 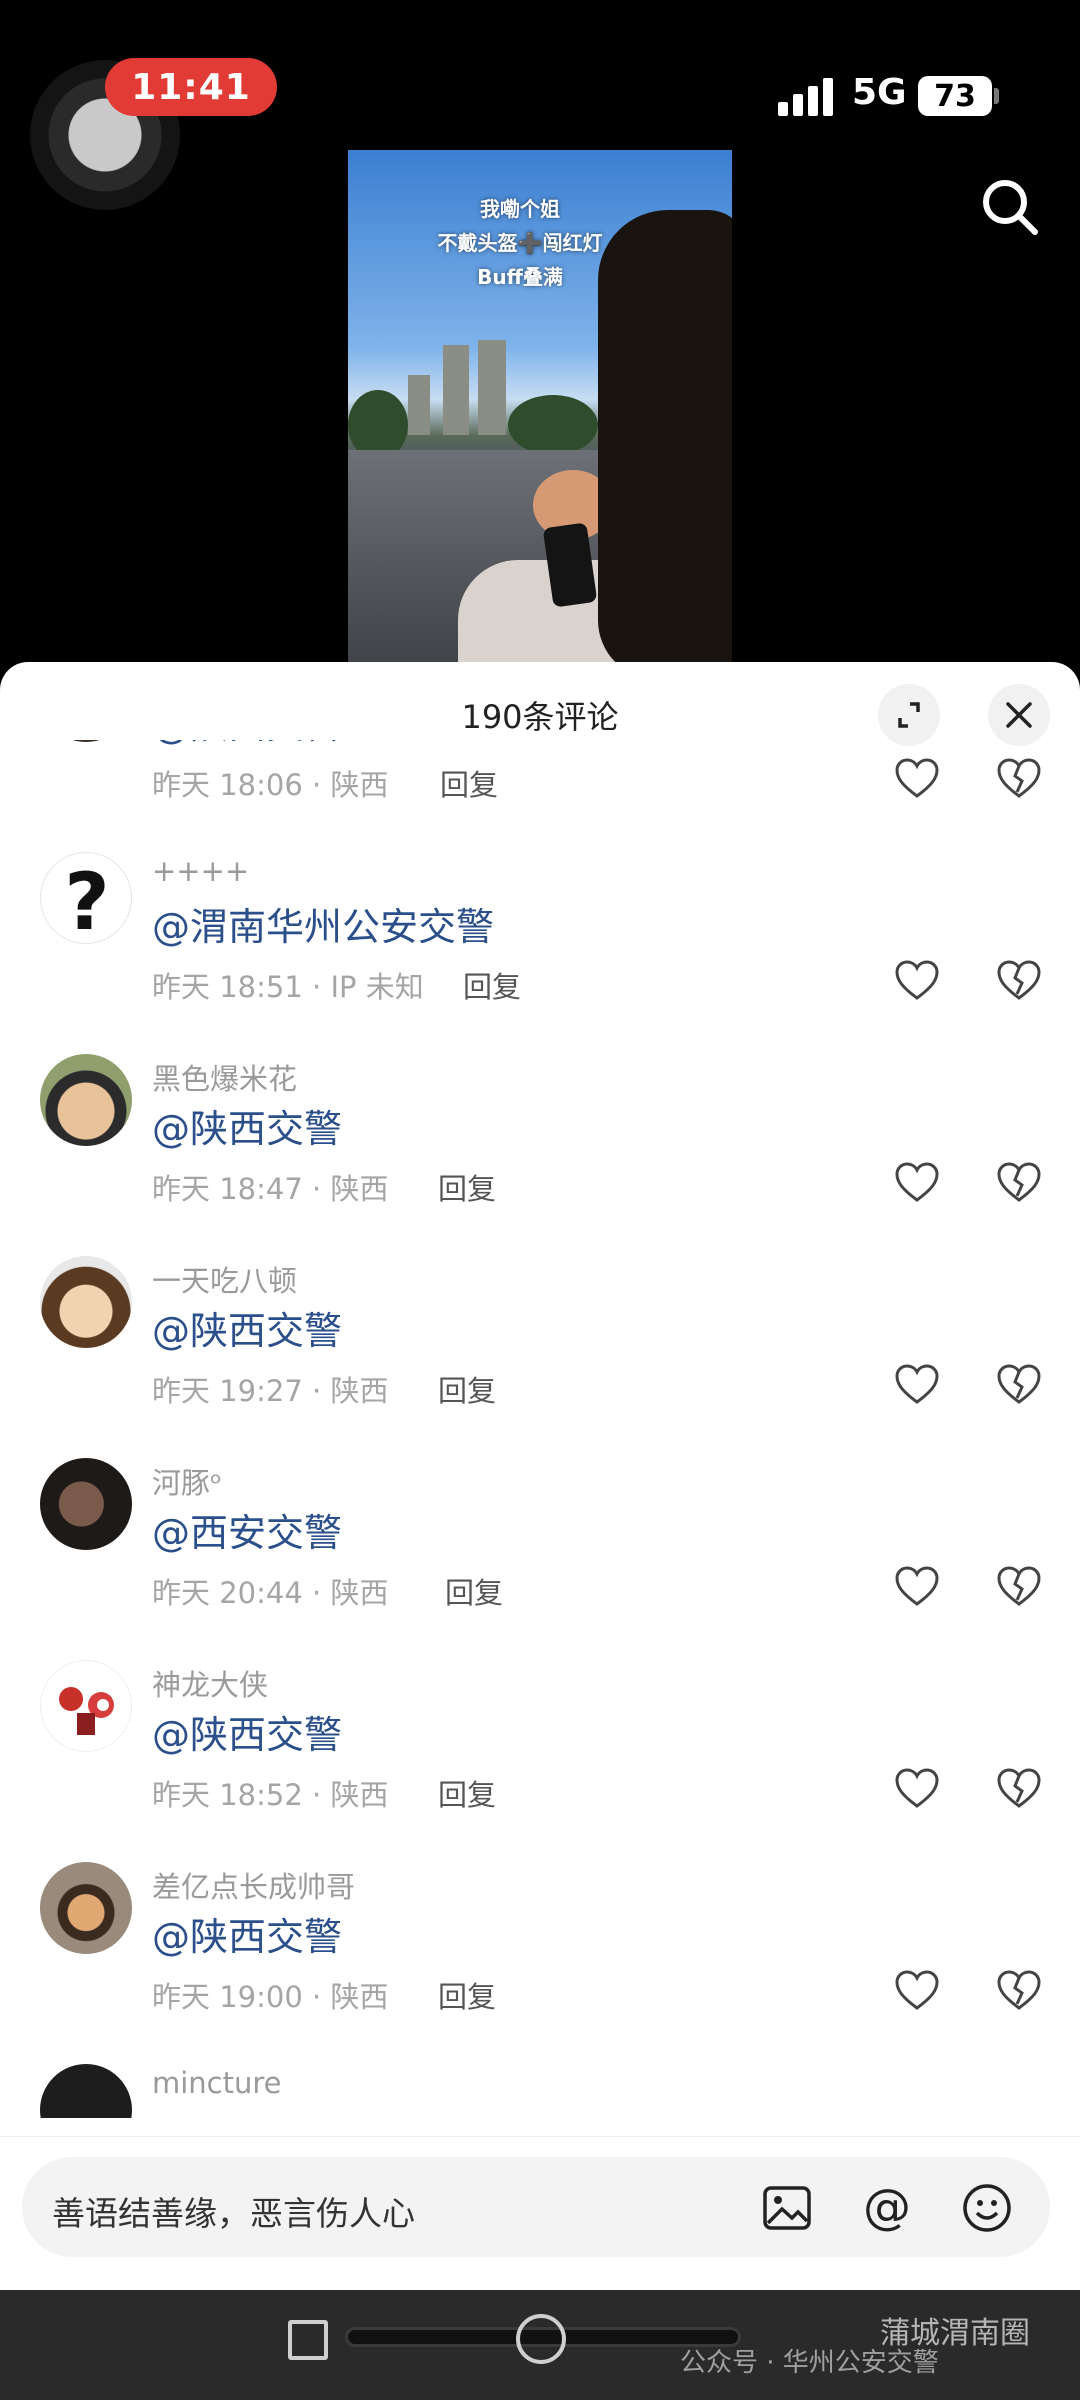 I want to click on status-time: 11:41, so click(x=191, y=87).